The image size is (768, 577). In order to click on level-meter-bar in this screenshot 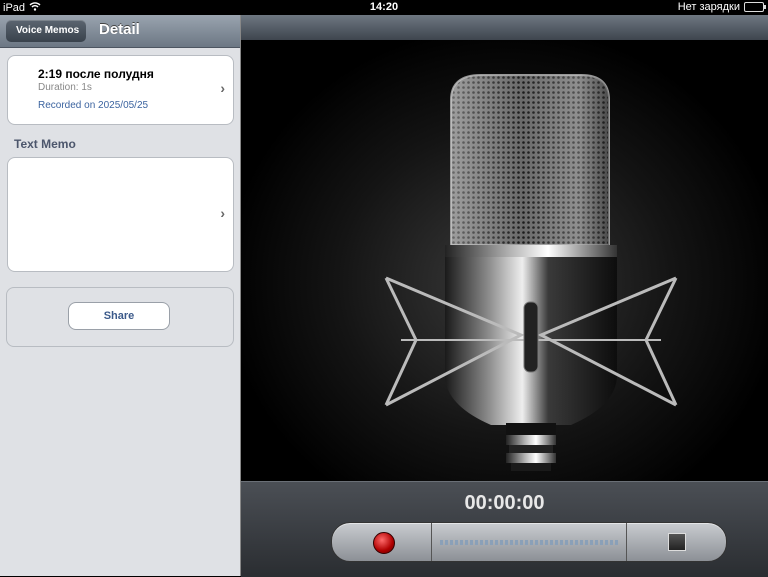, I will do `click(529, 542)`.